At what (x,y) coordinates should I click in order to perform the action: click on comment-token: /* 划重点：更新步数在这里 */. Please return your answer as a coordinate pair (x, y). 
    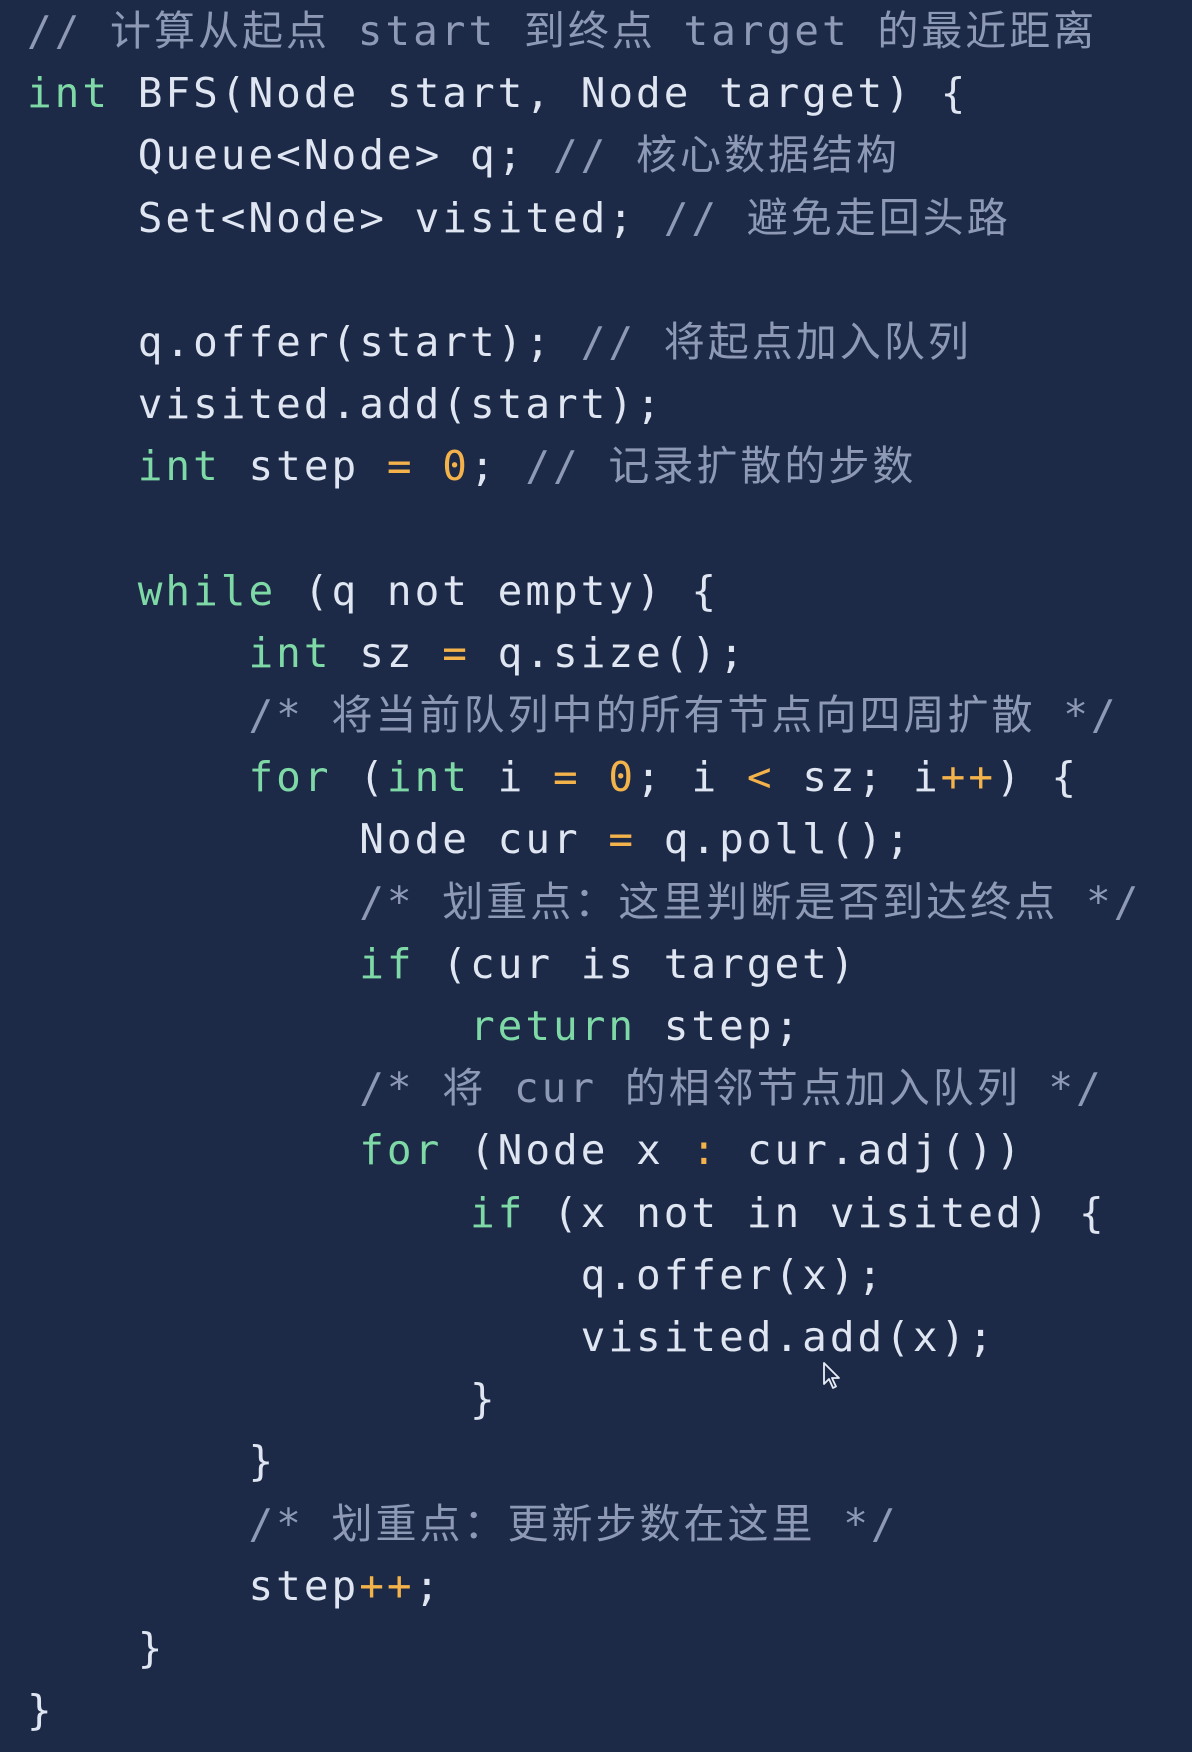
    Looking at the image, I should click on (573, 1523).